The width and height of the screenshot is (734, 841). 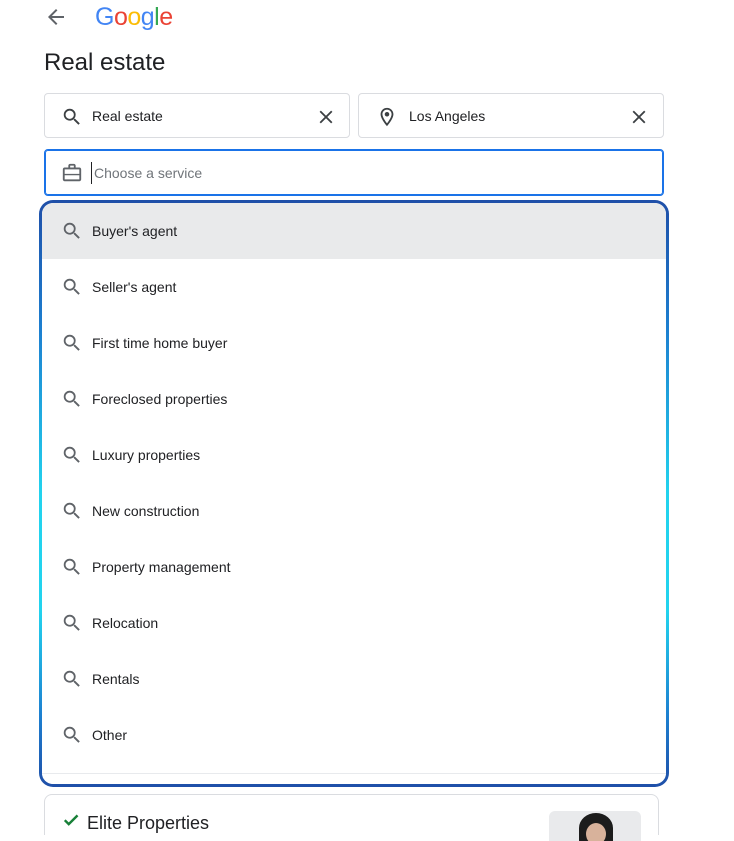 What do you see at coordinates (354, 343) in the screenshot?
I see `suggestion-item: First time home buyer` at bounding box center [354, 343].